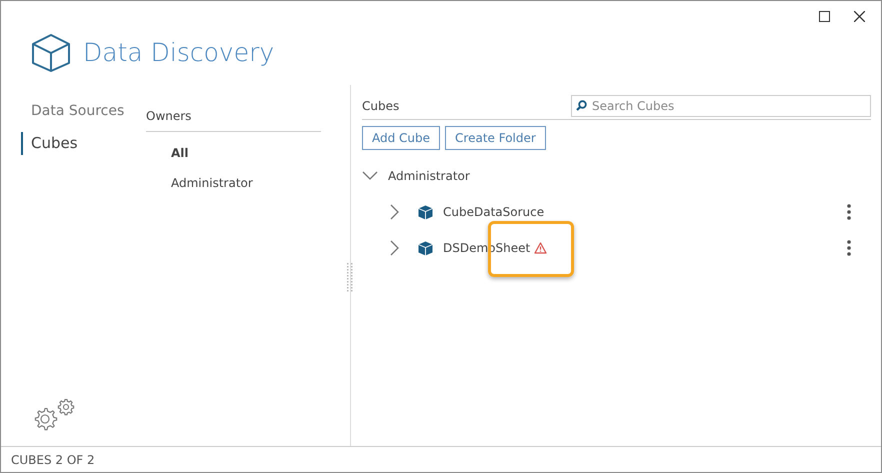 The height and width of the screenshot is (473, 882). I want to click on owners-heading: Owners, so click(233, 119).